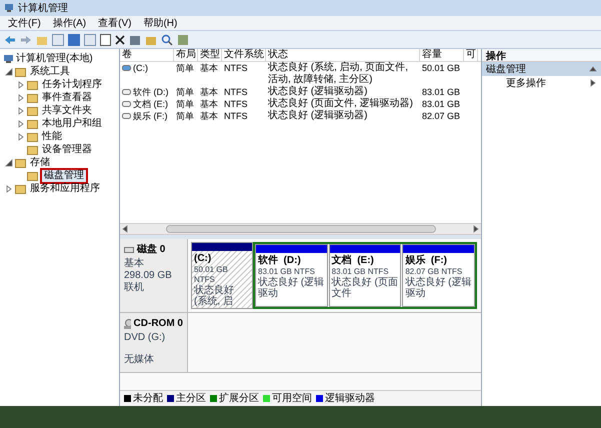  What do you see at coordinates (526, 83) in the screenshot?
I see `action-link: 更多操作` at bounding box center [526, 83].